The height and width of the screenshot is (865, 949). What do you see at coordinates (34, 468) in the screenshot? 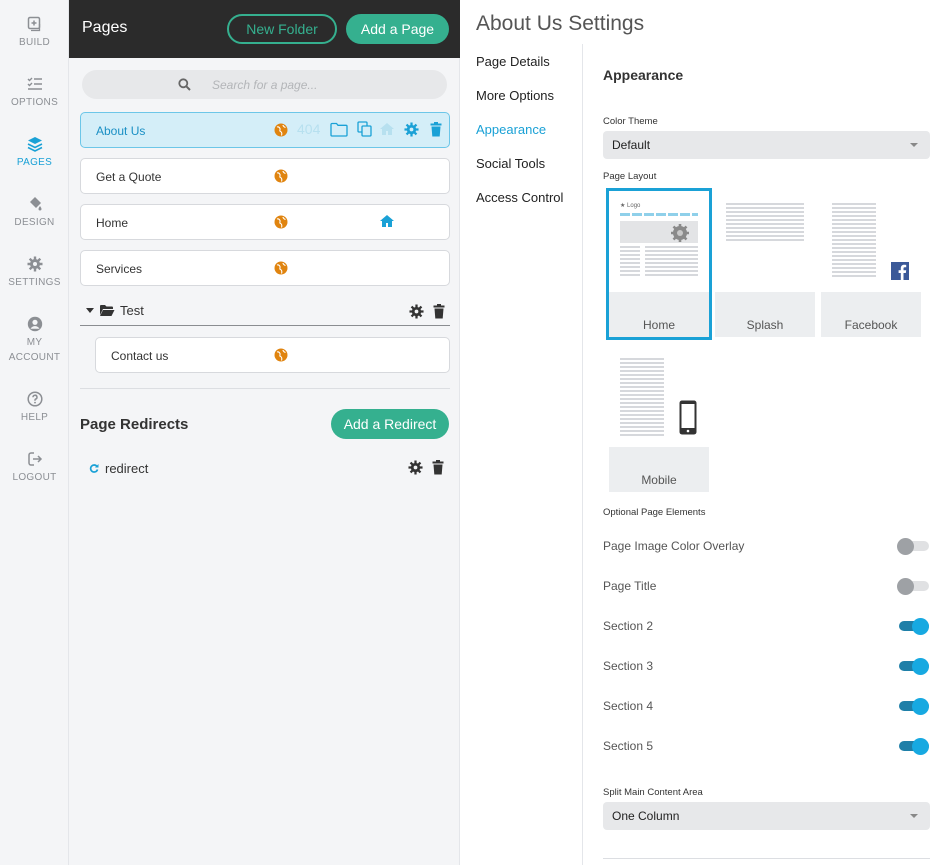
I see `rail-item-logout: LOGOUT` at bounding box center [34, 468].